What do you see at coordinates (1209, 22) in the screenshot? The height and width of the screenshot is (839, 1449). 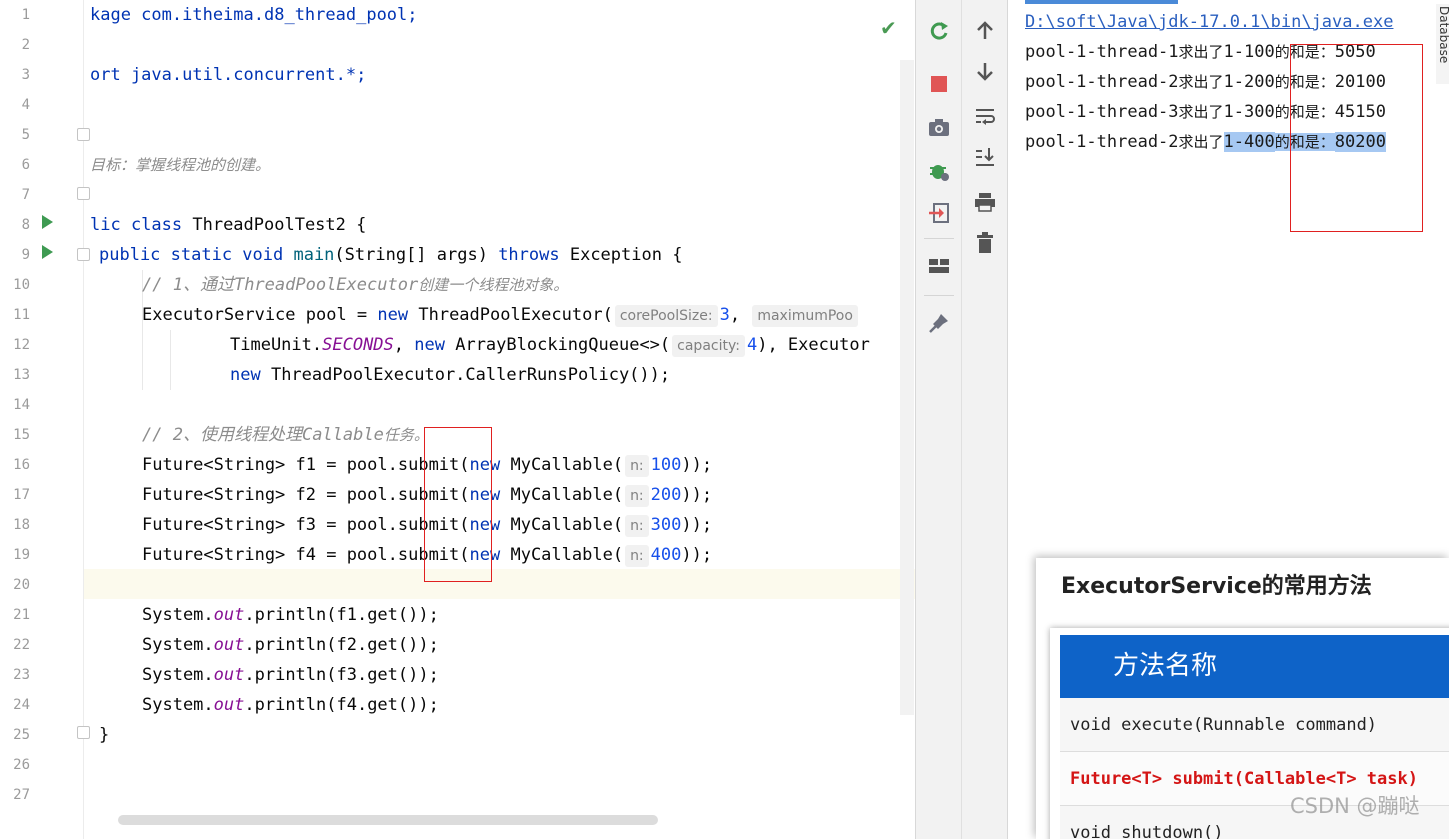 I see `java-command-link: D:\soft\Java\jdk-17.0.1\bin\java.exe` at bounding box center [1209, 22].